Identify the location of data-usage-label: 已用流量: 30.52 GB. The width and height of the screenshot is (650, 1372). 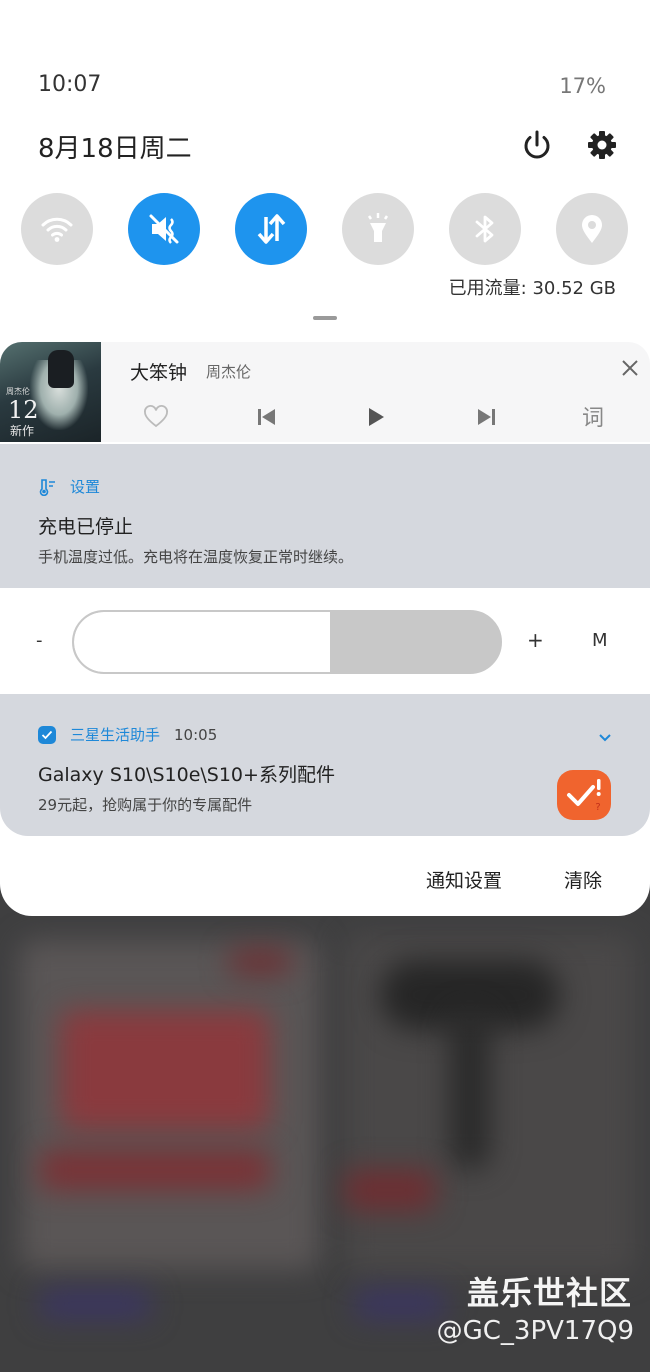
(532, 288).